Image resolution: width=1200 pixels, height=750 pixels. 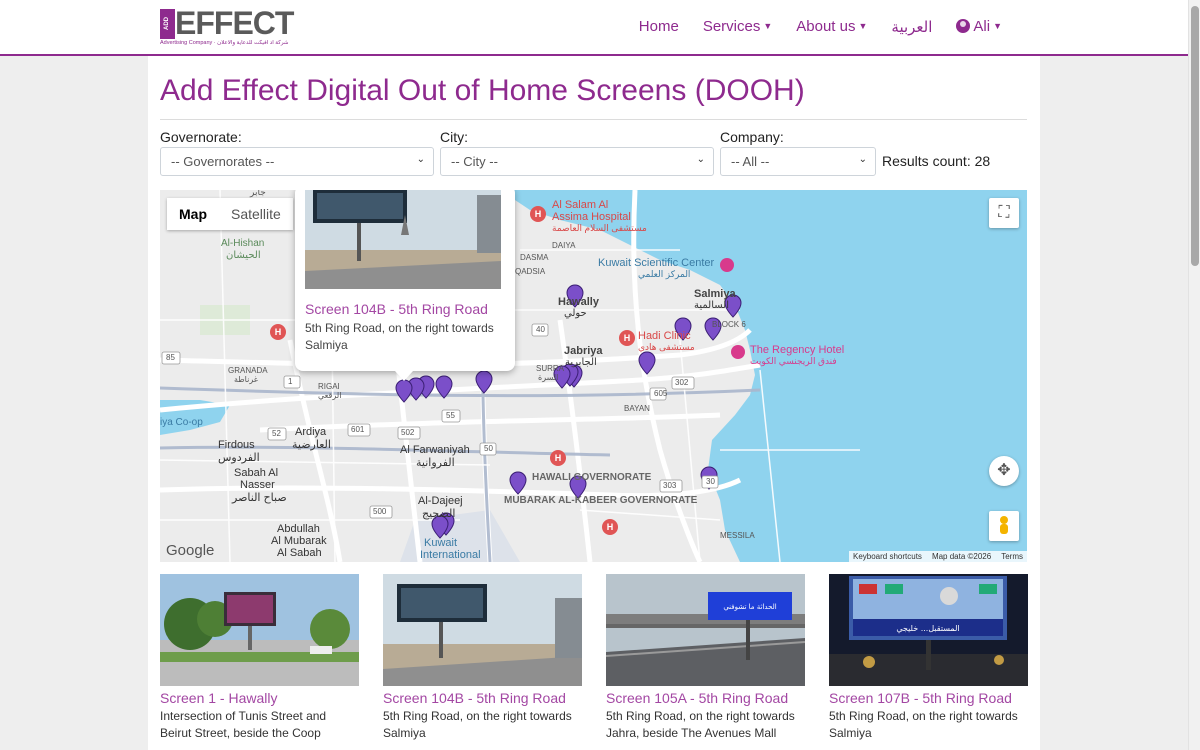 I want to click on map-label-sabah-ar: صباح الناصر, so click(x=259, y=498).